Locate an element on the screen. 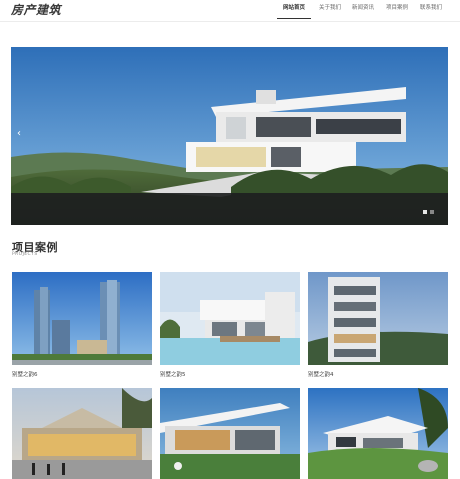 This screenshot has width=460, height=479. nav-item-projects: 项目案例 is located at coordinates (397, 11).